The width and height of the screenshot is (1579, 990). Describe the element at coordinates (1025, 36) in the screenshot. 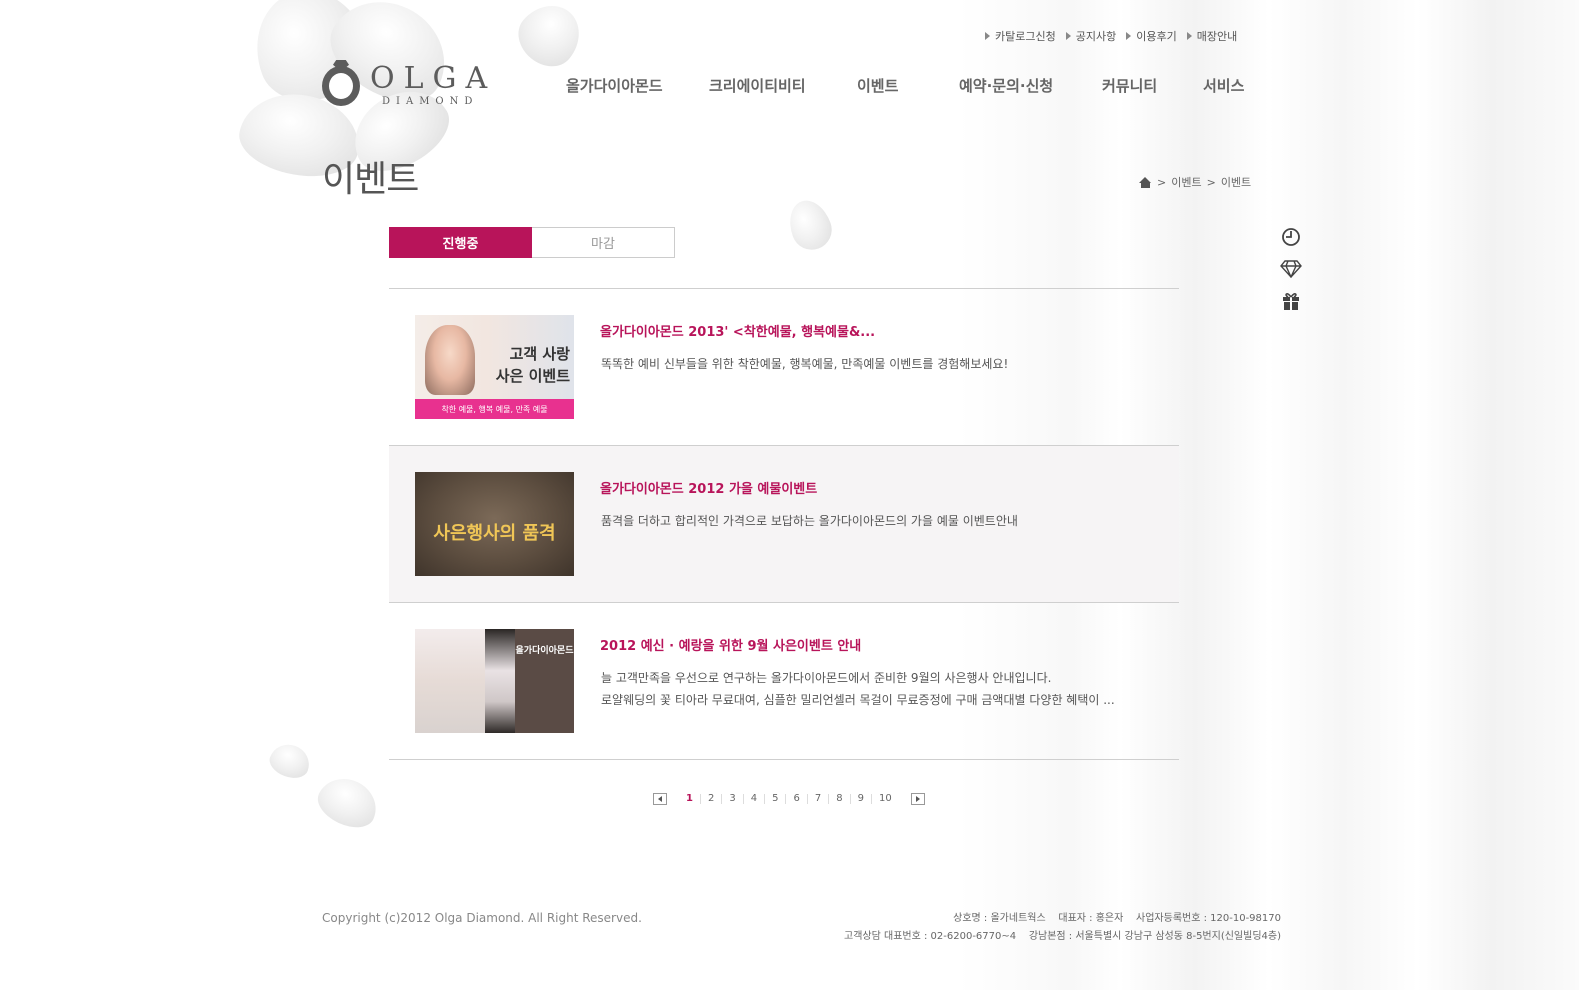

I see `util-link-label: 카탈로그신청` at that location.